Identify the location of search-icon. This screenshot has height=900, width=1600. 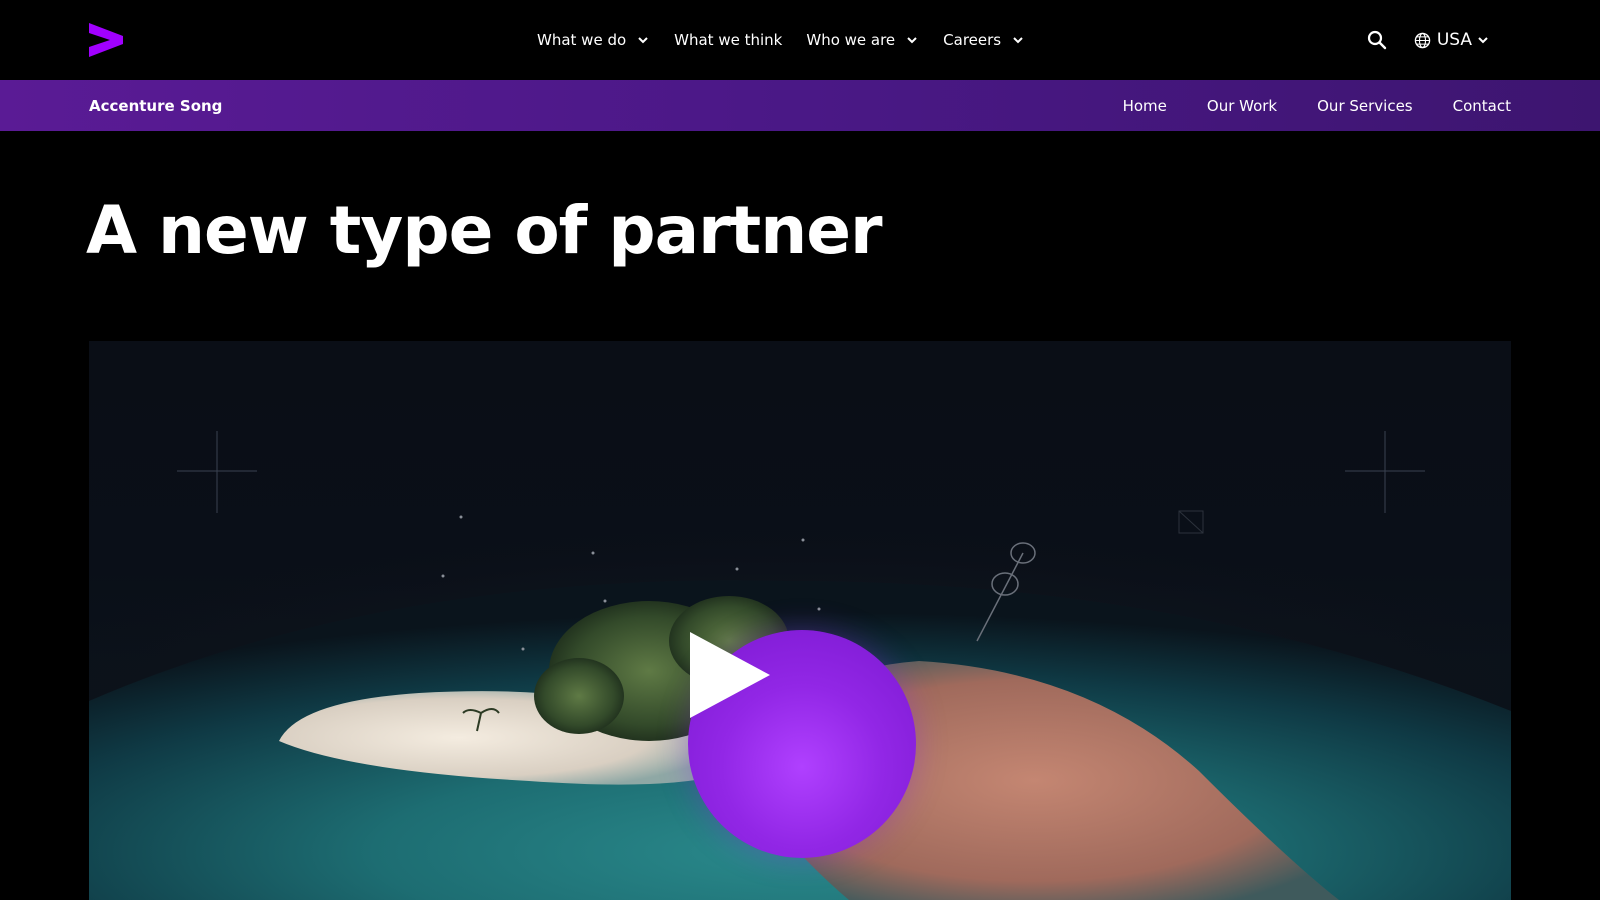
(1377, 40).